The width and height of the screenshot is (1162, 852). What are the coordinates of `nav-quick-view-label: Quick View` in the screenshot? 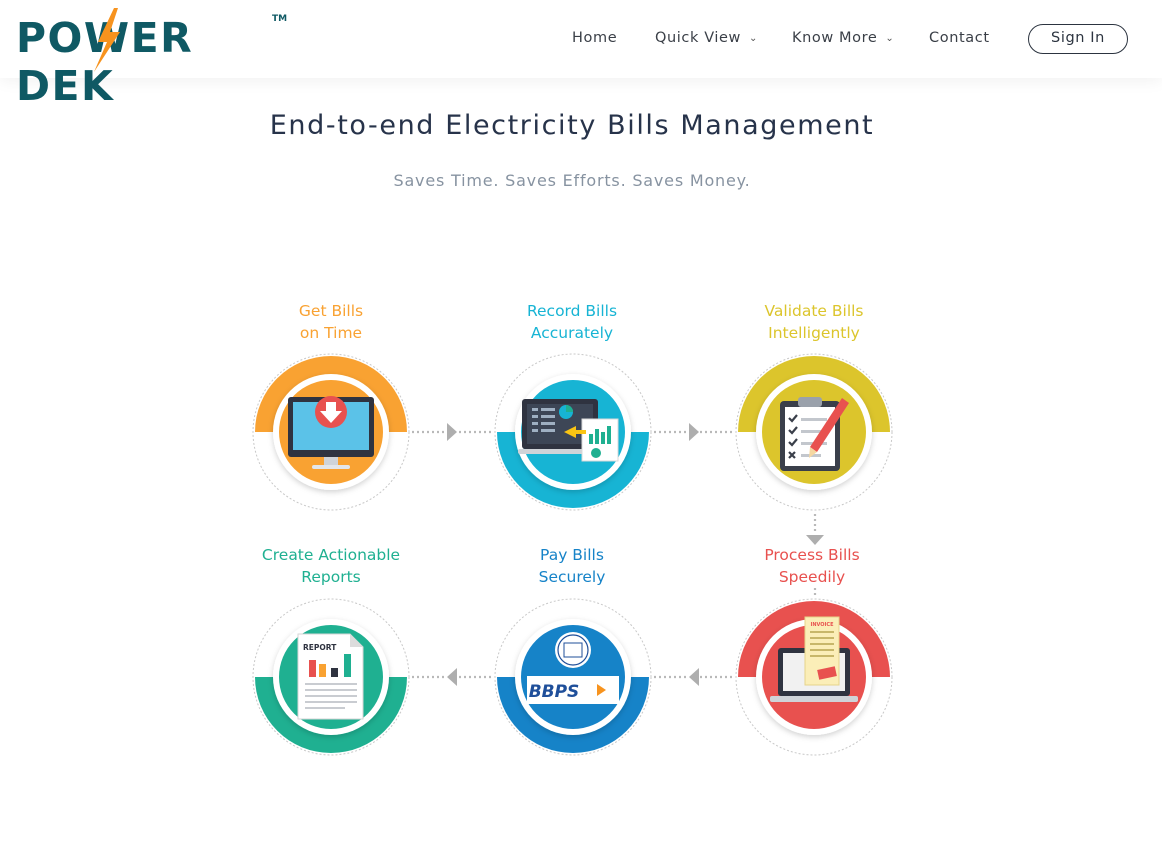 It's located at (698, 38).